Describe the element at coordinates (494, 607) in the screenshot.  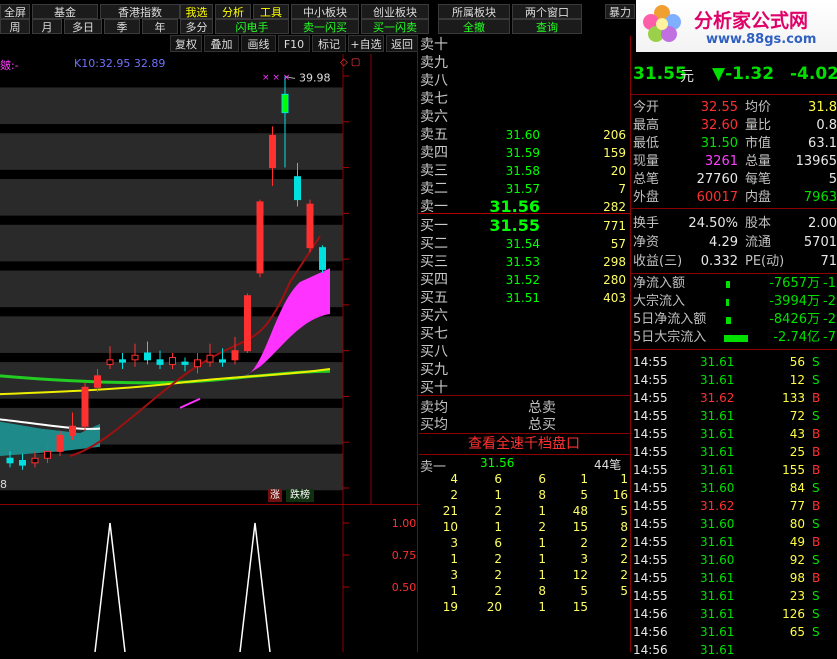
I see `queue-cell: 20` at that location.